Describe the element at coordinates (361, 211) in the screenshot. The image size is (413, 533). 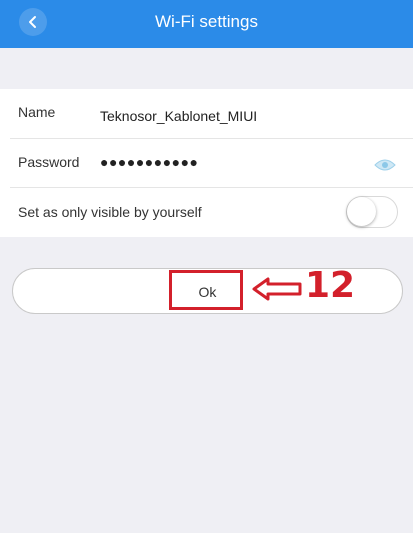
I see `toggle-knob` at that location.